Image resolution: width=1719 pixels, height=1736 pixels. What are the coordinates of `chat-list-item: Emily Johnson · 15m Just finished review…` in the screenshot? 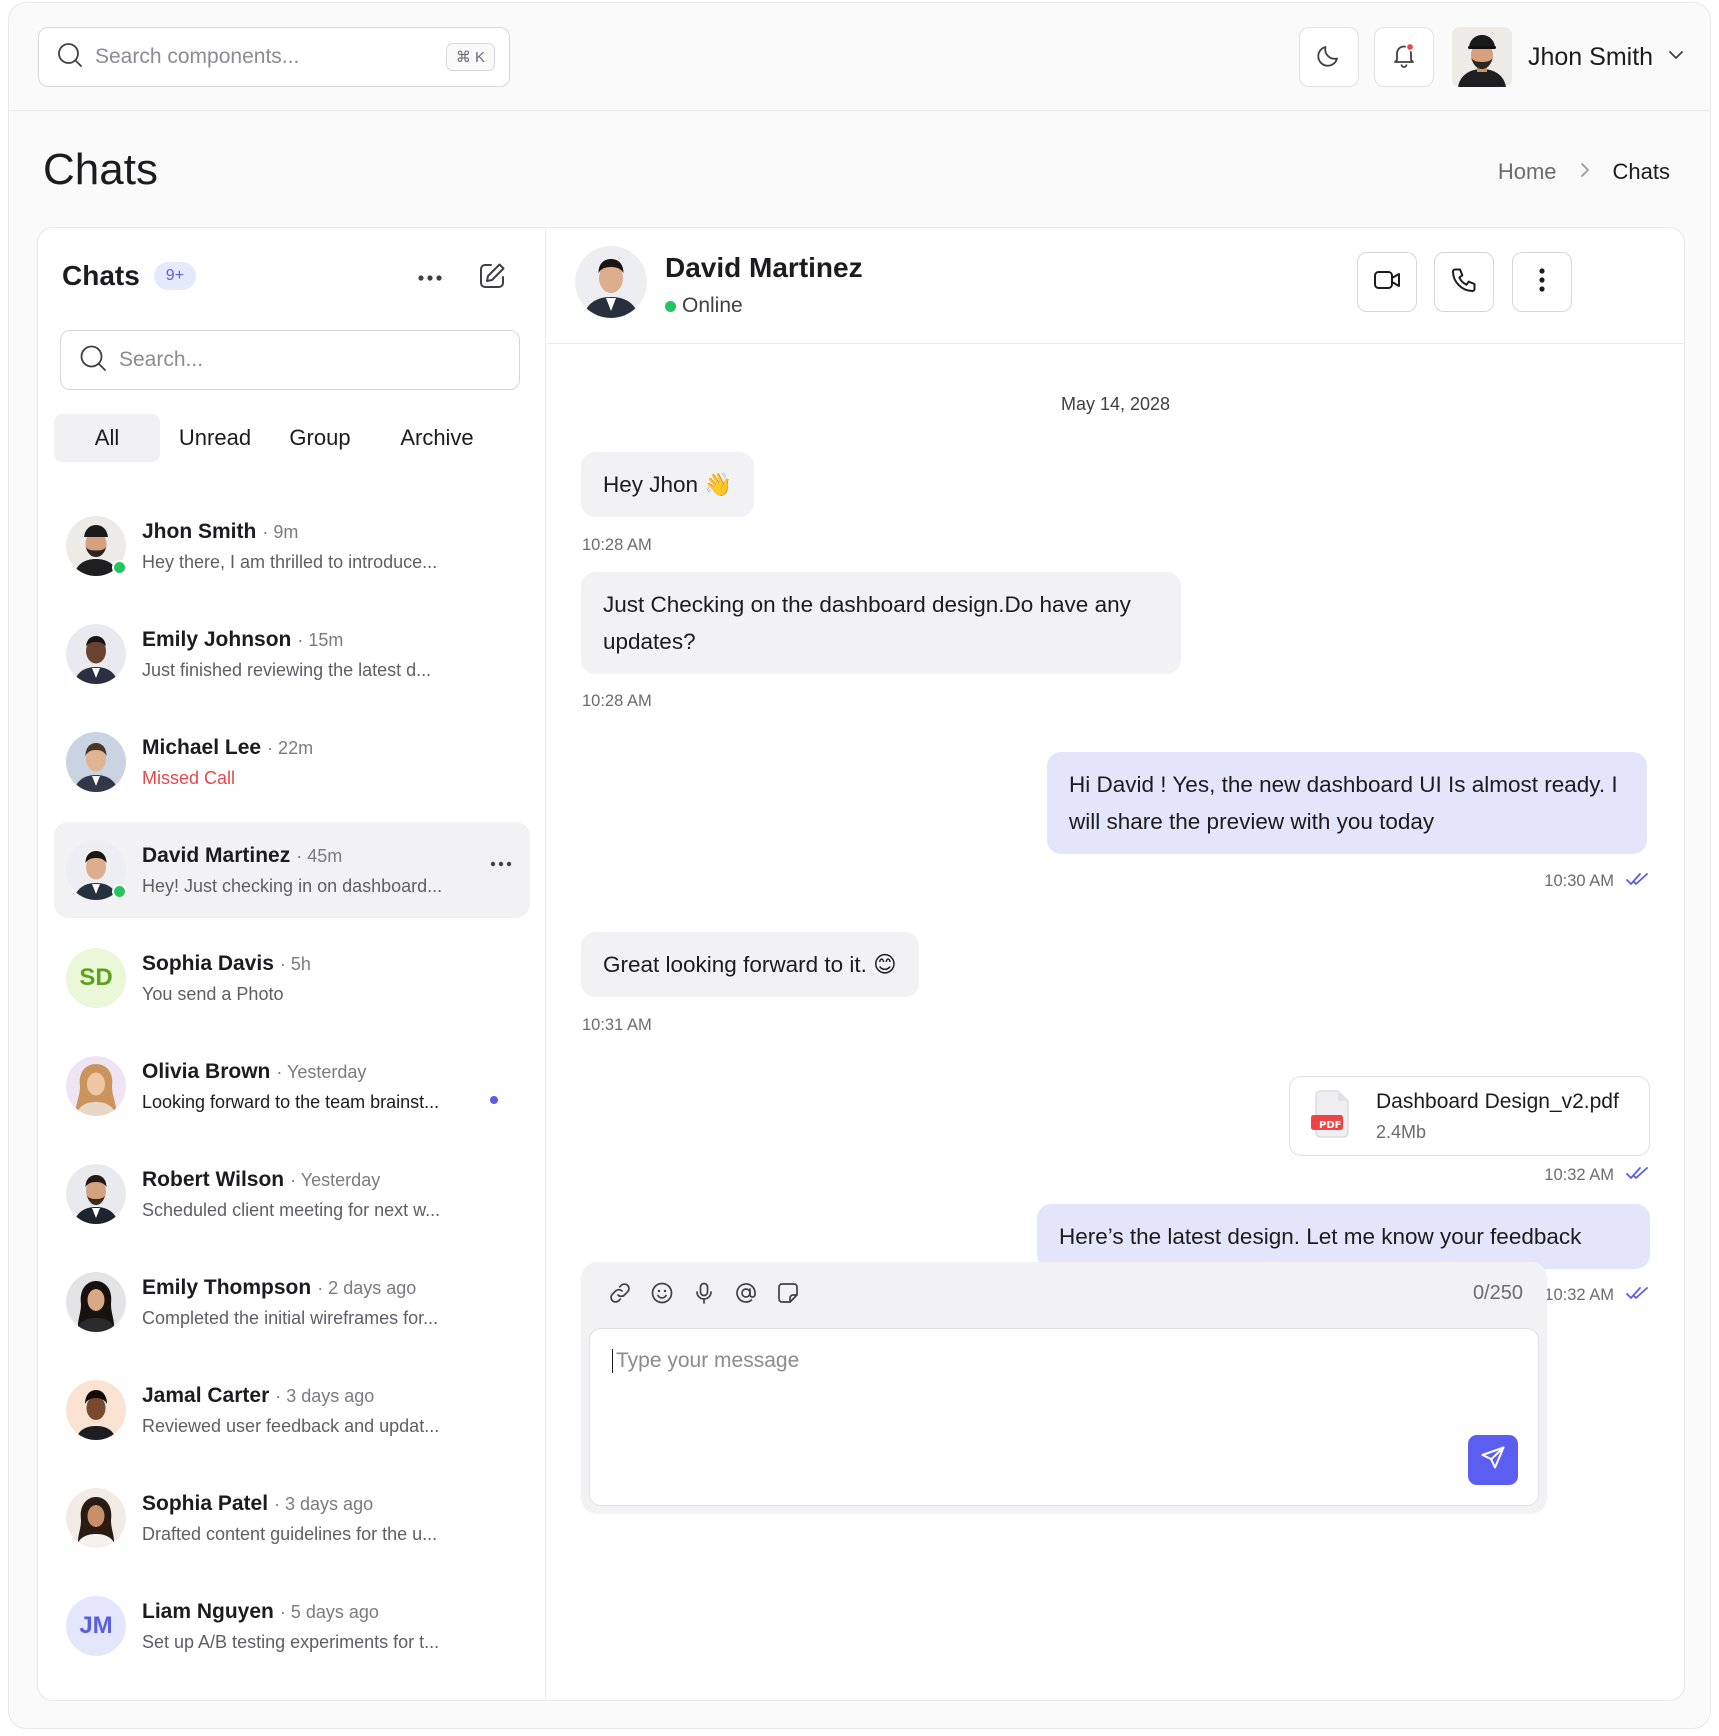 It's located at (292, 654).